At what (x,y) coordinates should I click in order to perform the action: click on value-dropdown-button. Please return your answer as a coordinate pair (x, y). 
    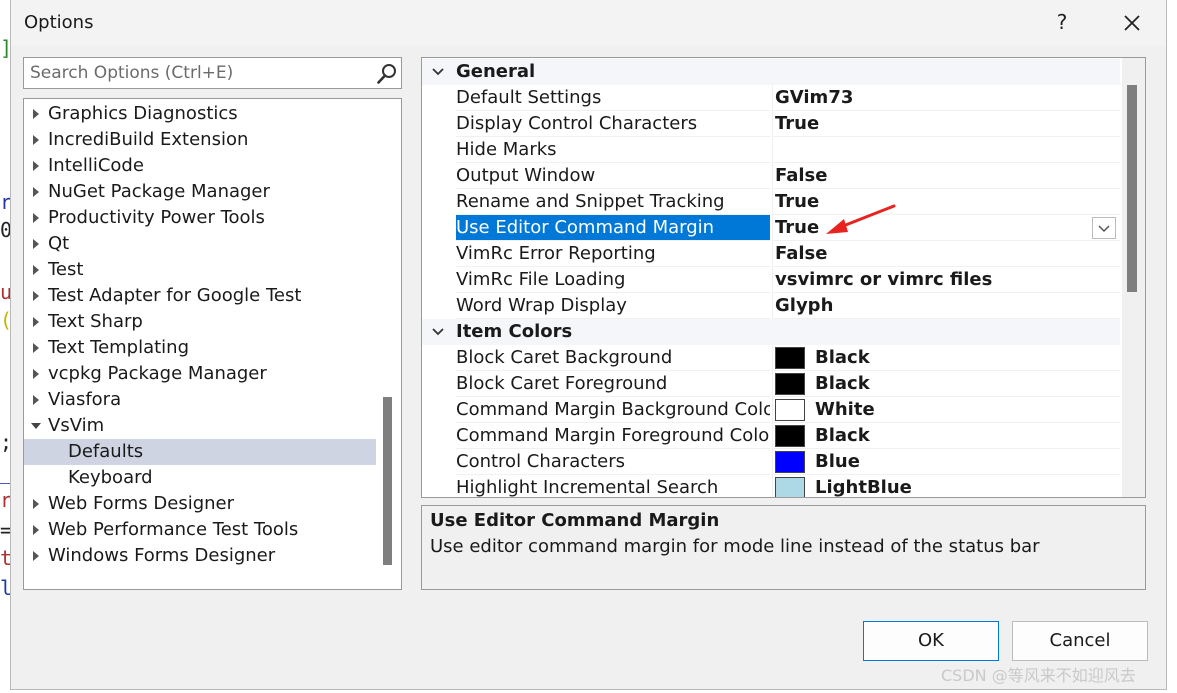
    Looking at the image, I should click on (1104, 228).